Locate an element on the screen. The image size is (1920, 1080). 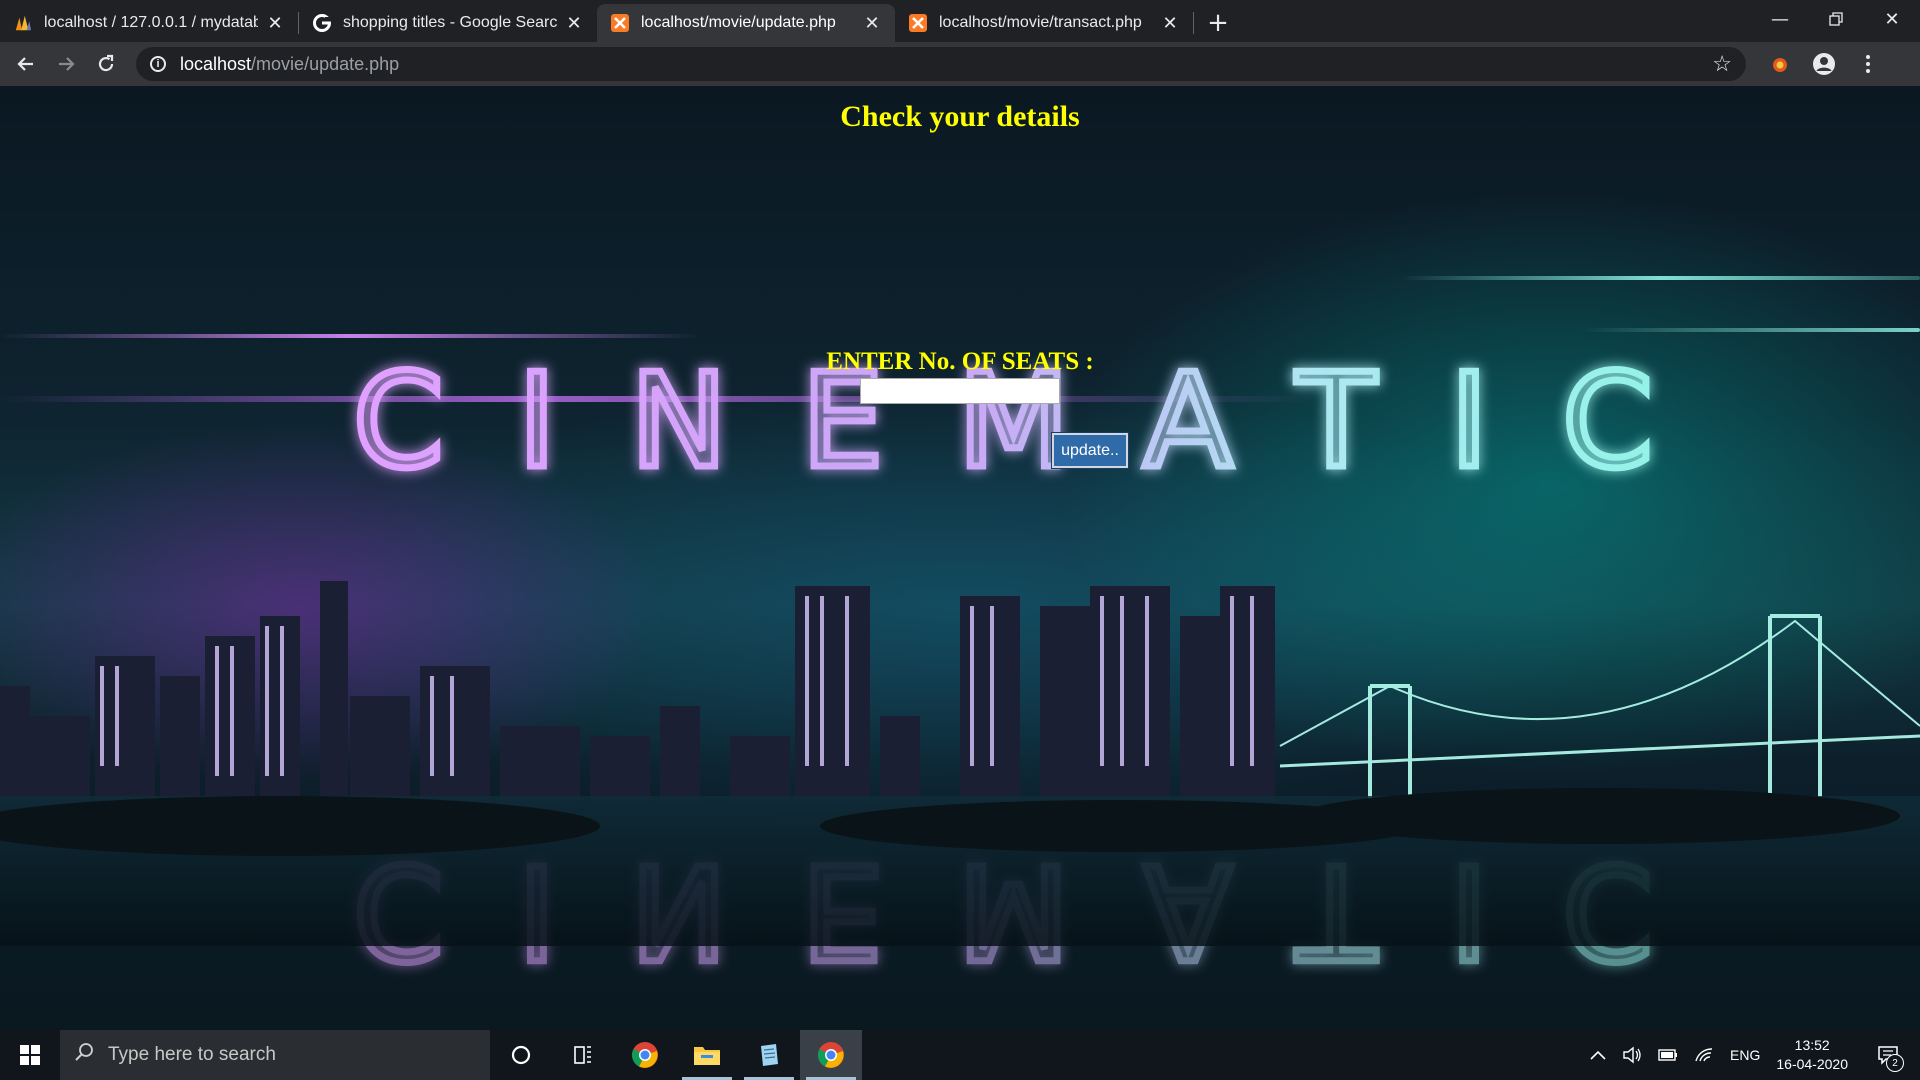
tab-separator is located at coordinates (1193, 23).